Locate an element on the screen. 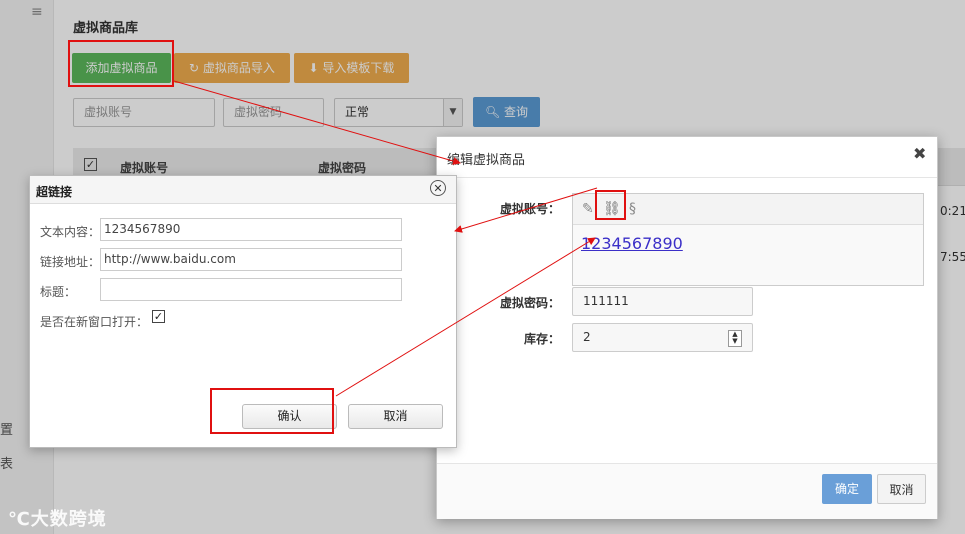 Image resolution: width=965 pixels, height=534 pixels. new-window-label: 是否在新窗口打开： is located at coordinates (94, 322).